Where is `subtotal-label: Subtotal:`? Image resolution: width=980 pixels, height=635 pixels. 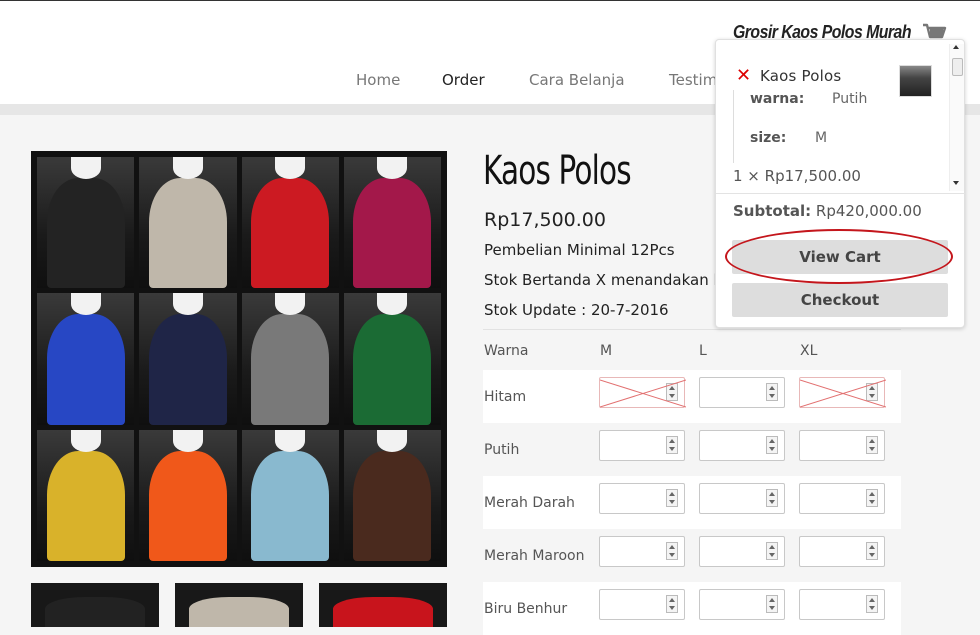 subtotal-label: Subtotal: is located at coordinates (772, 211).